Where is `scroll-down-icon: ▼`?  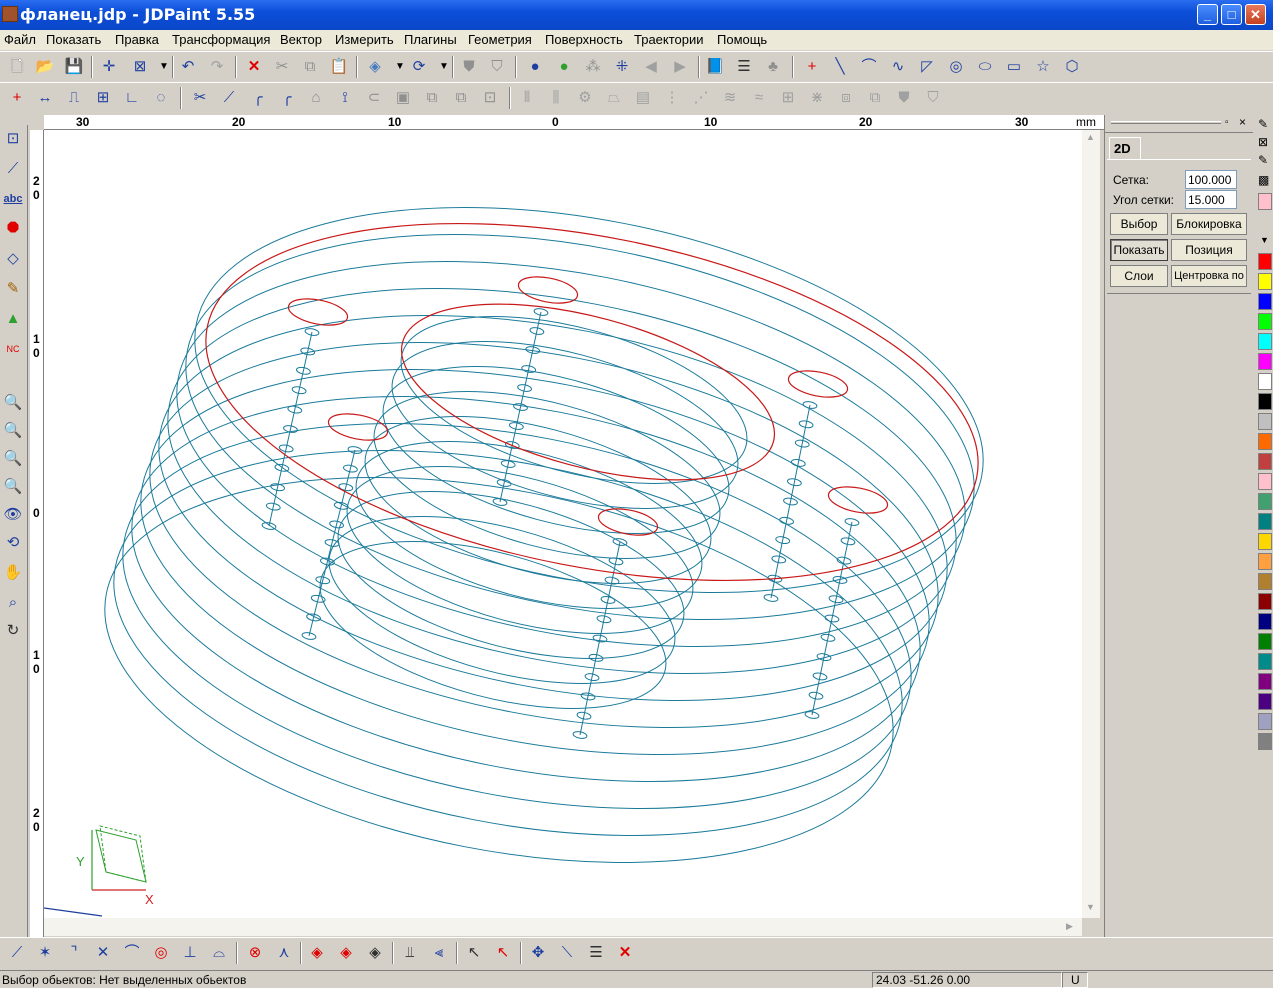 scroll-down-icon: ▼ is located at coordinates (1090, 907).